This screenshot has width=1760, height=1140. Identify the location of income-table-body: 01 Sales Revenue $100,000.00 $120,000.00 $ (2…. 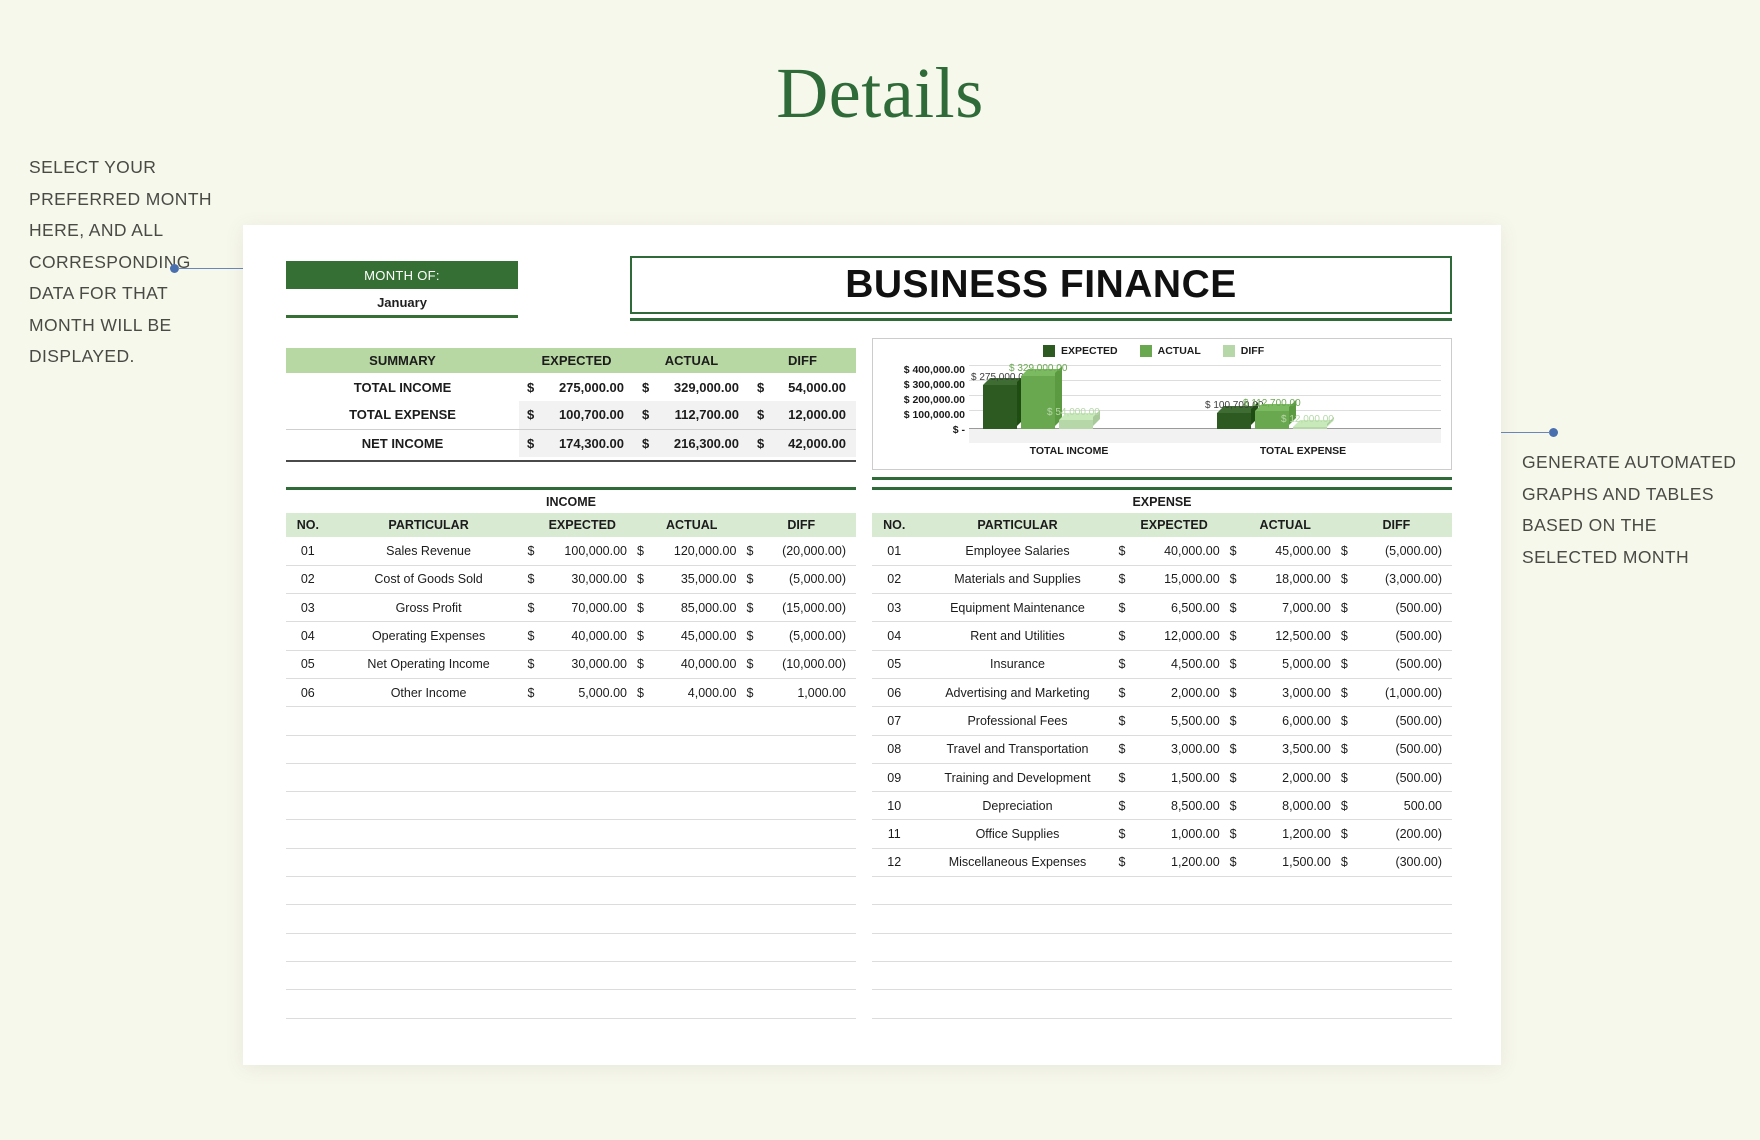
(571, 778).